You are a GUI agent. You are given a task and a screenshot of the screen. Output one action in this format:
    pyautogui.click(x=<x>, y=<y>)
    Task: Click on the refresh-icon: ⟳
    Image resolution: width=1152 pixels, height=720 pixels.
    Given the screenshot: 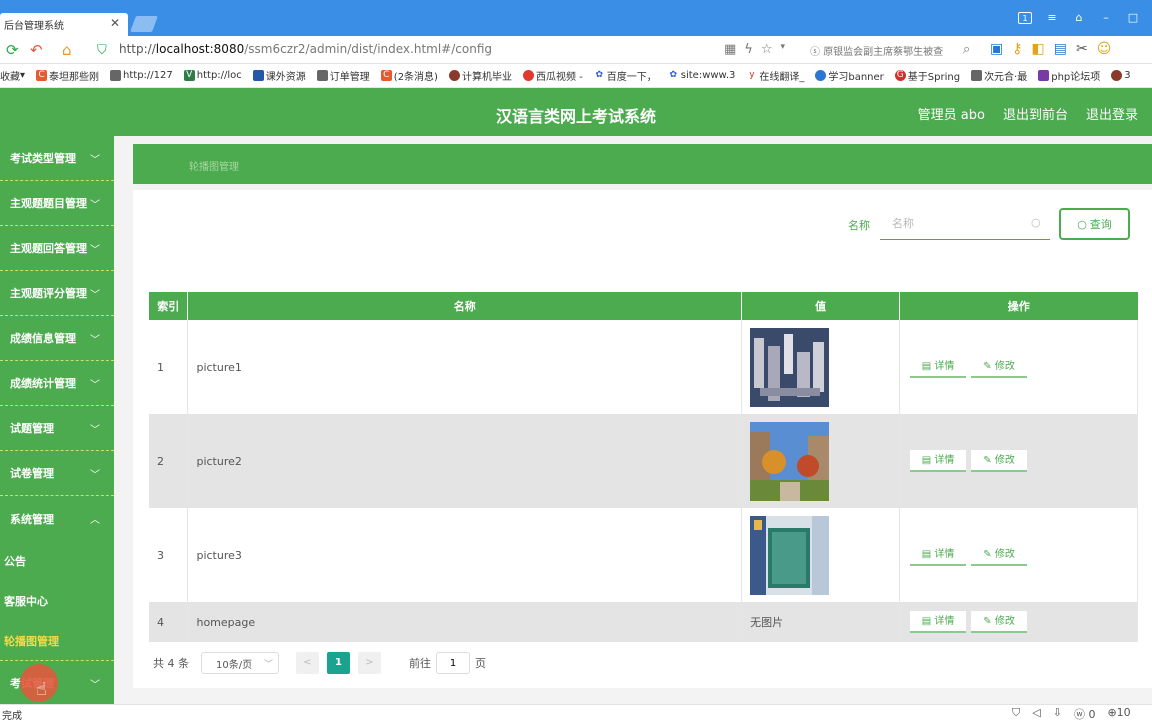 What is the action you would take?
    pyautogui.click(x=12, y=50)
    